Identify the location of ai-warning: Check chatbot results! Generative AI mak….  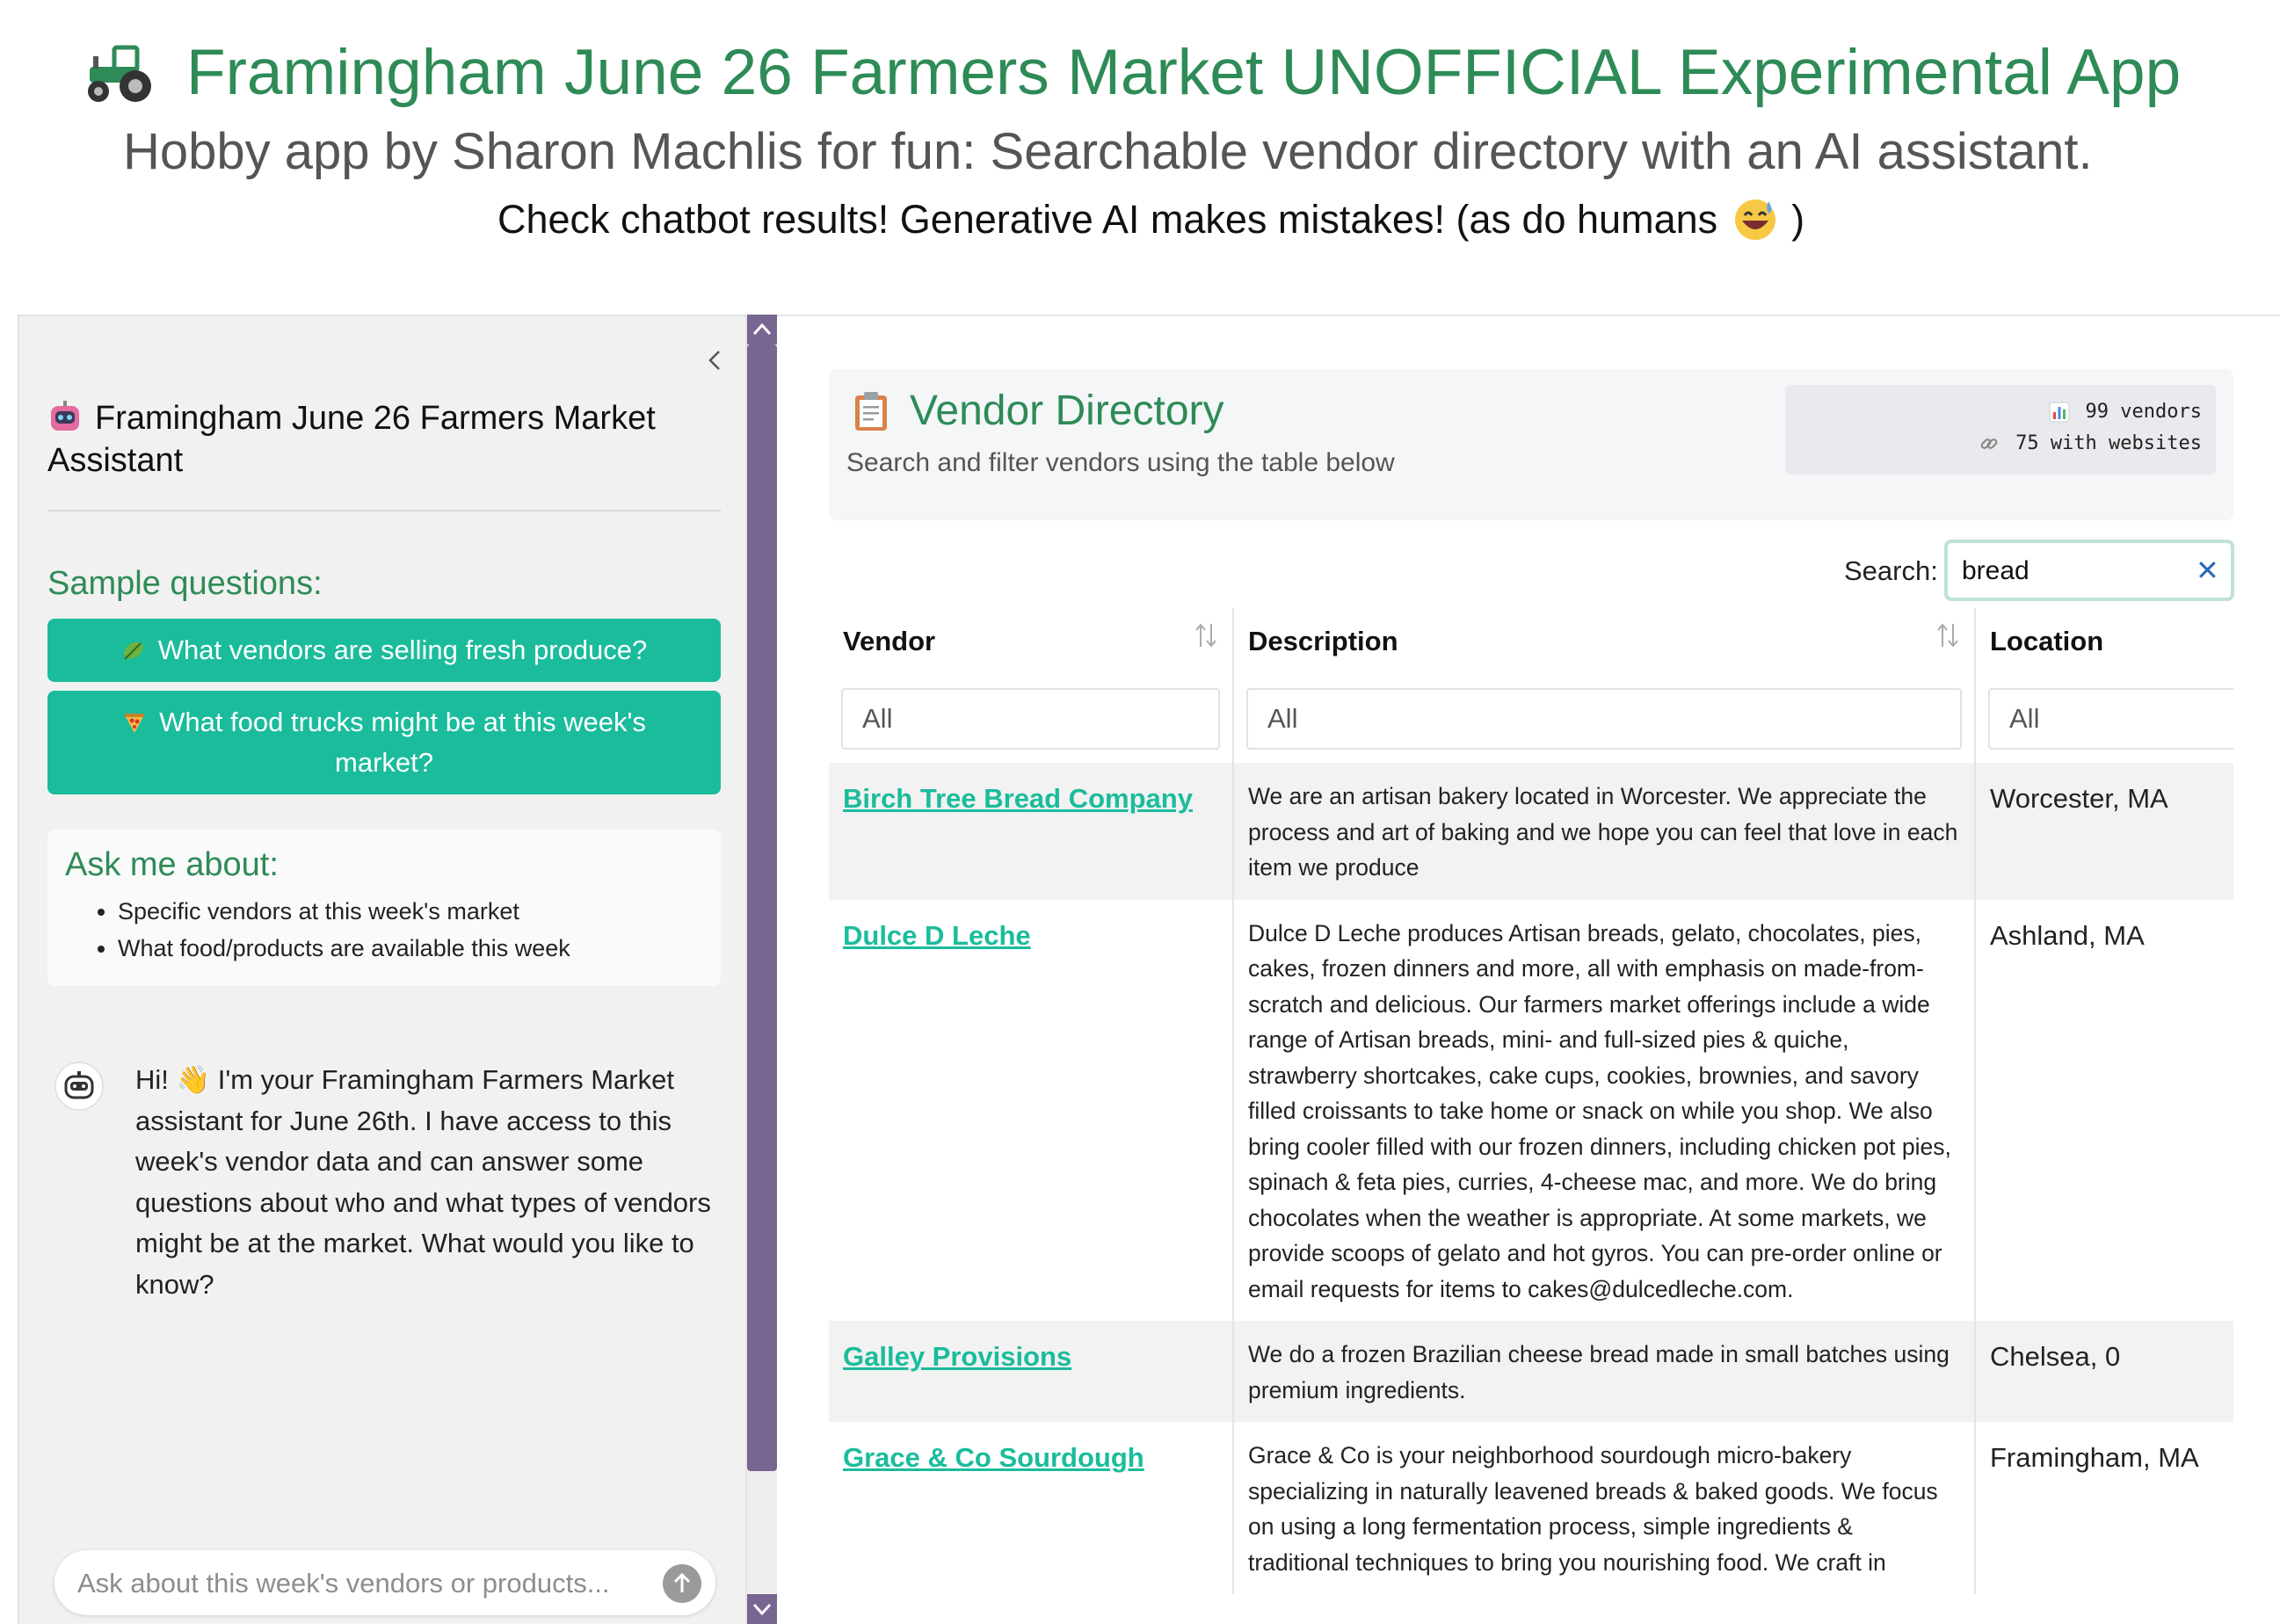
(1151, 219).